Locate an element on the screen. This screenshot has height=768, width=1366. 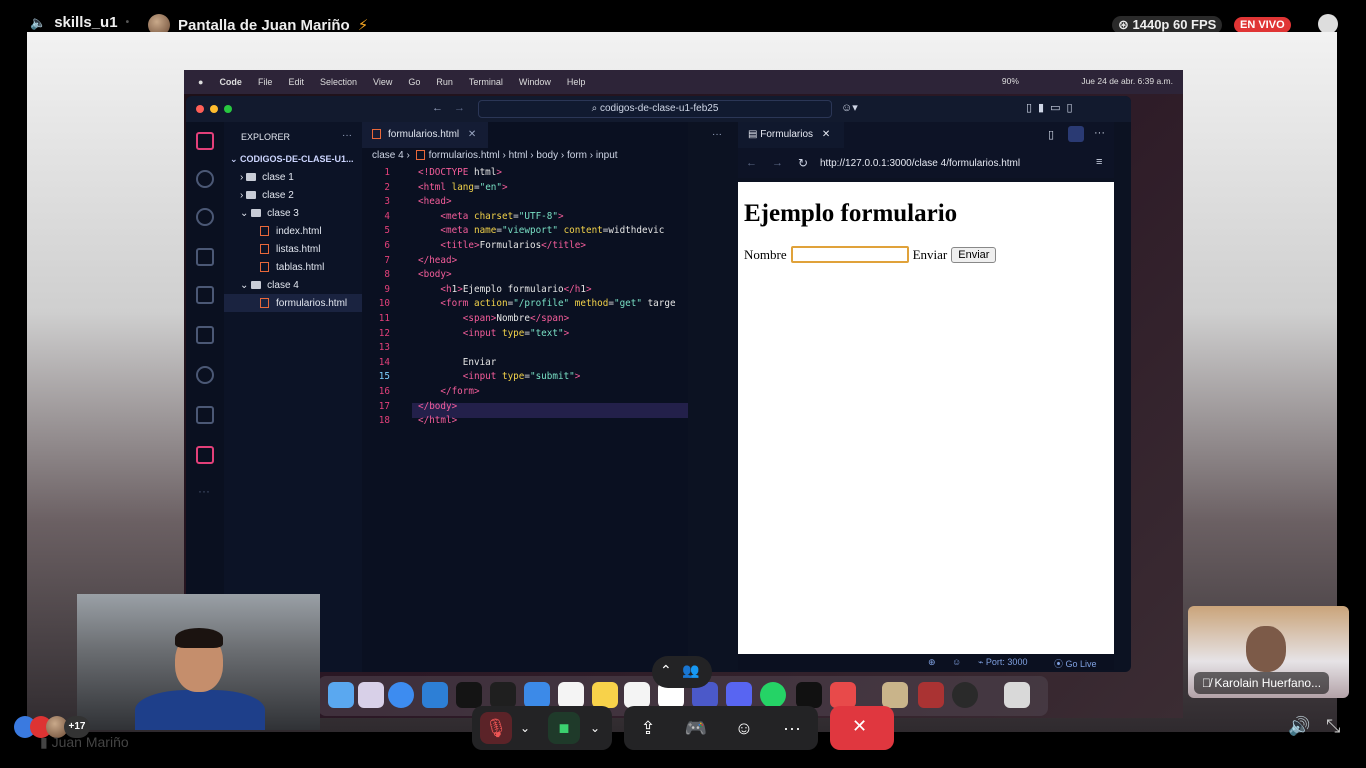
code-line: <!DOCTYPE html> is located at coordinates (460, 173).